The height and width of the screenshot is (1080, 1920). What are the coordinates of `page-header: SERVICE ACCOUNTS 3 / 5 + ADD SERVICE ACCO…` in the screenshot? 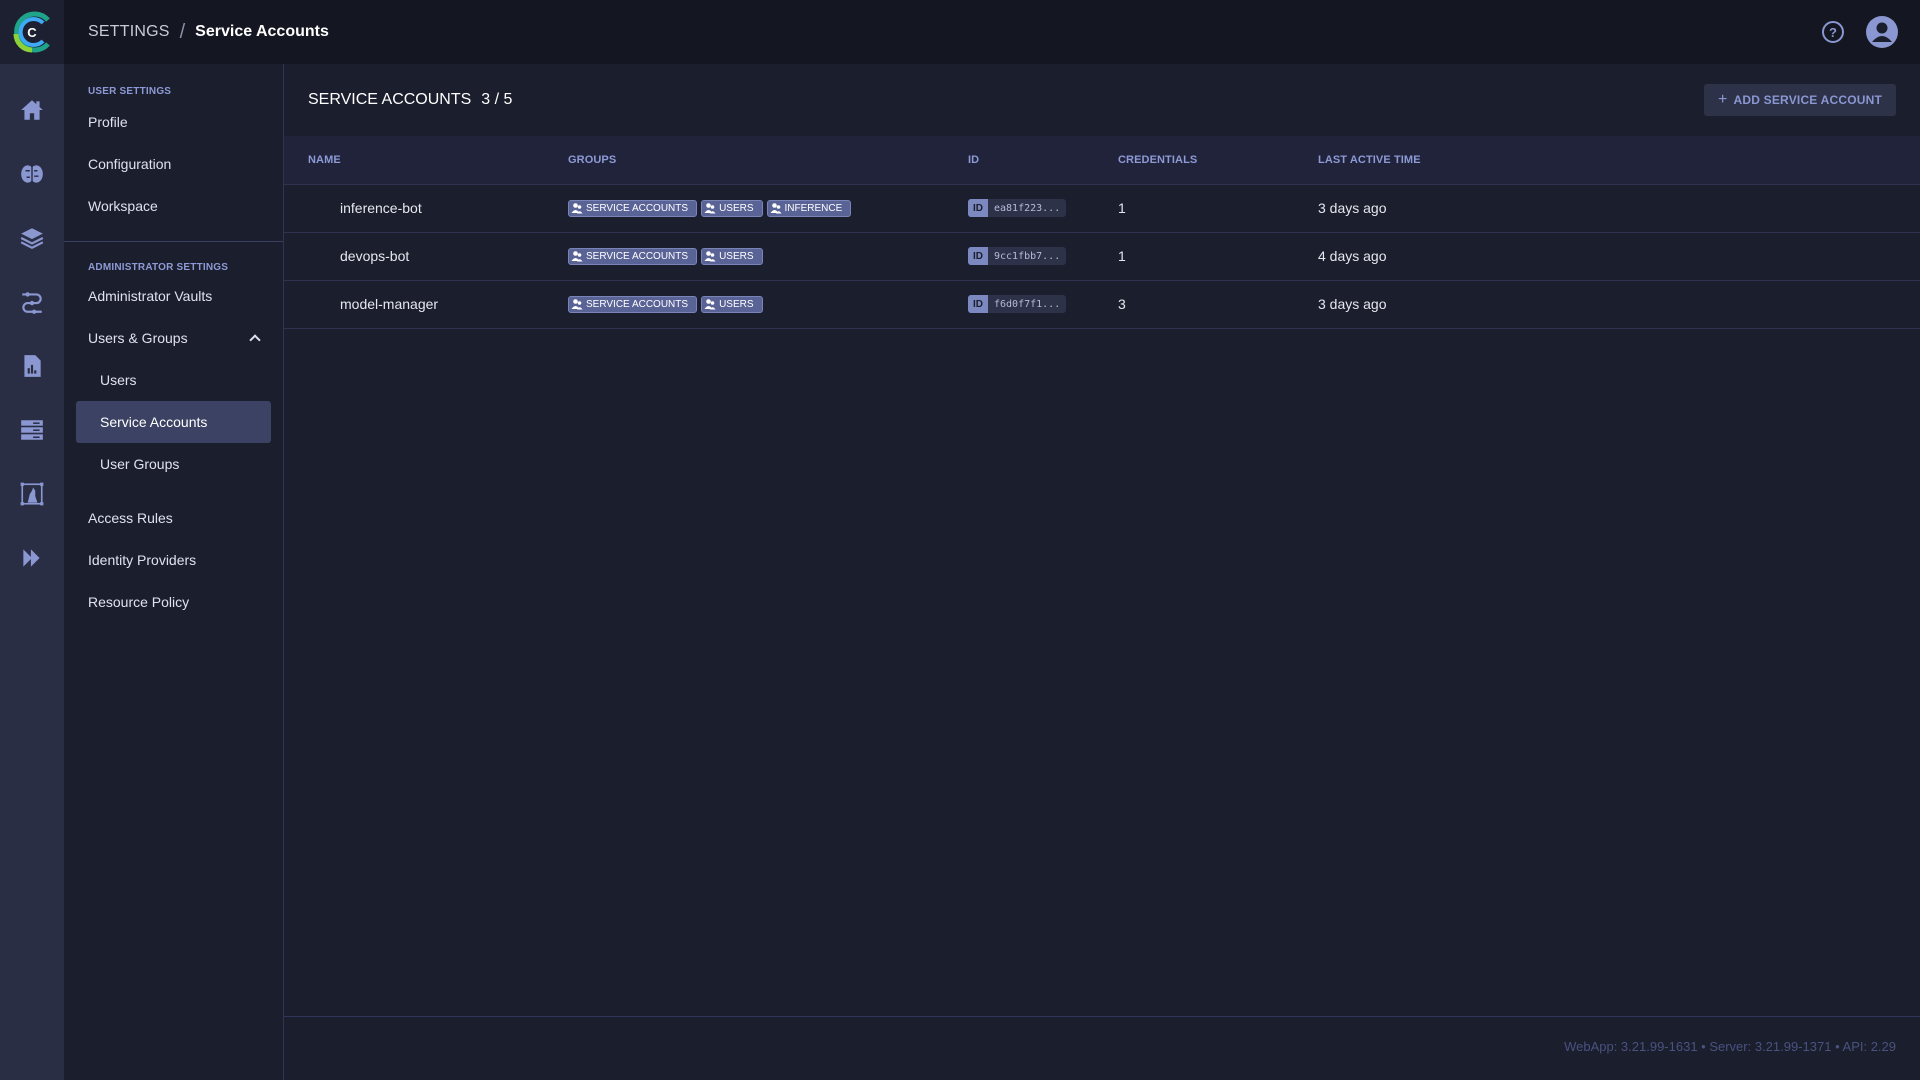 It's located at (1102, 100).